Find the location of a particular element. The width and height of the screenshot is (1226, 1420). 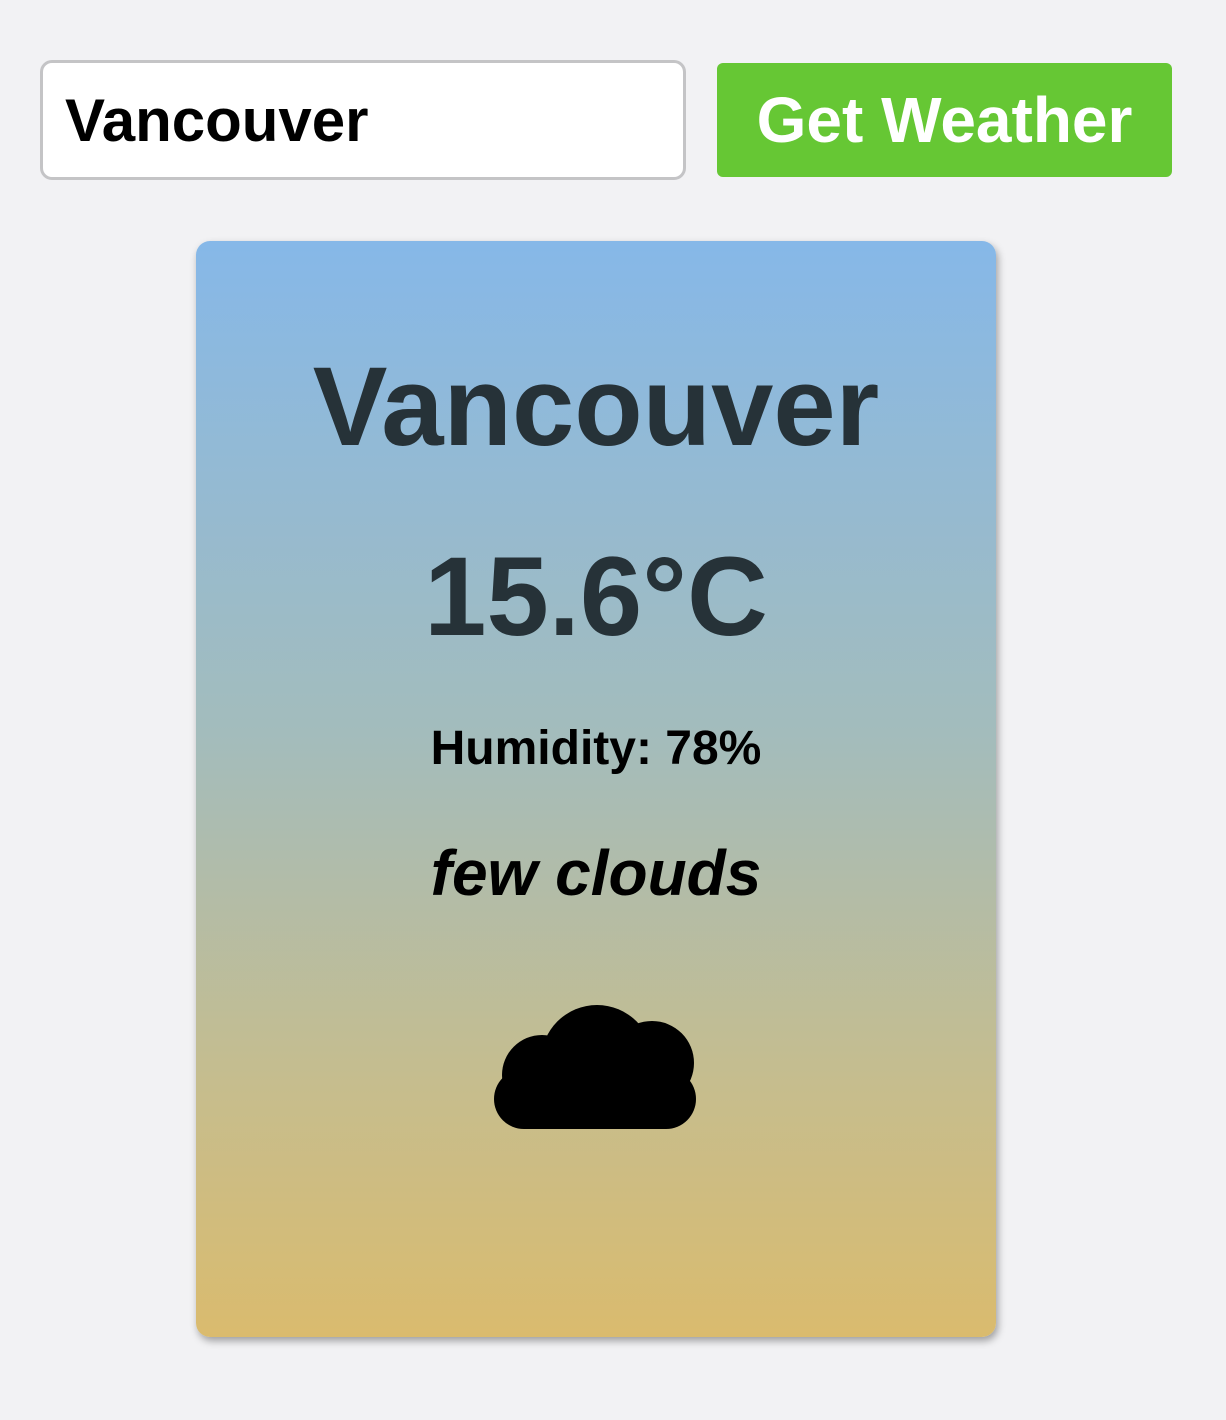

city-name: Vancouver is located at coordinates (596, 406).